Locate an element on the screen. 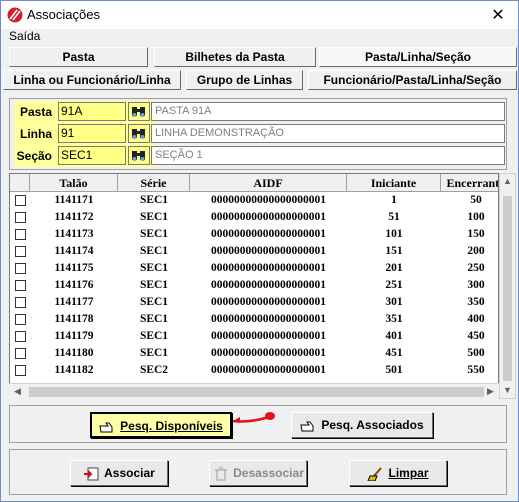 This screenshot has width=519, height=502. associar-button: Associar is located at coordinates (119, 473).